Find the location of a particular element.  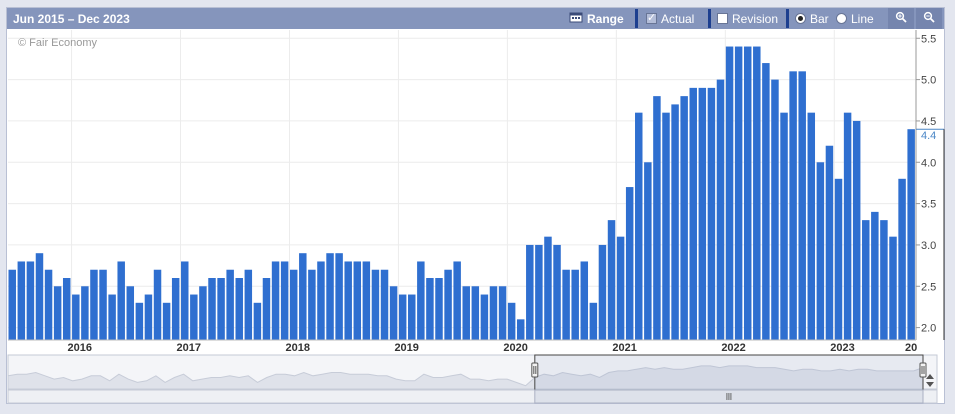

y-tick-label: 2.5 is located at coordinates (928, 287).